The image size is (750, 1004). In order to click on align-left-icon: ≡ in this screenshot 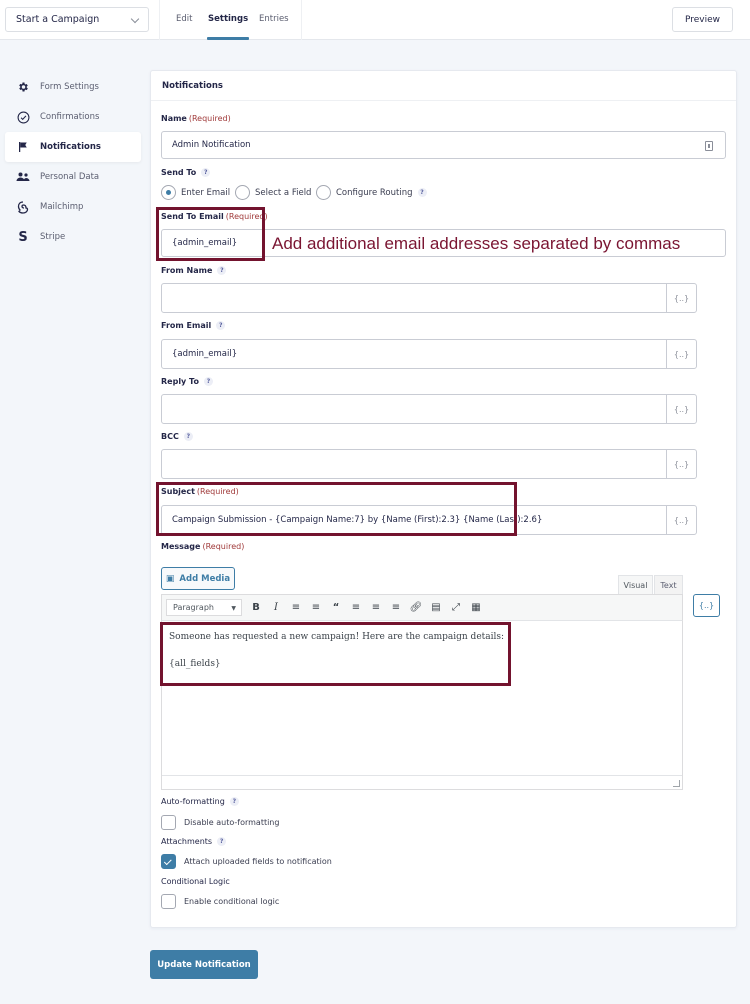, I will do `click(356, 608)`.